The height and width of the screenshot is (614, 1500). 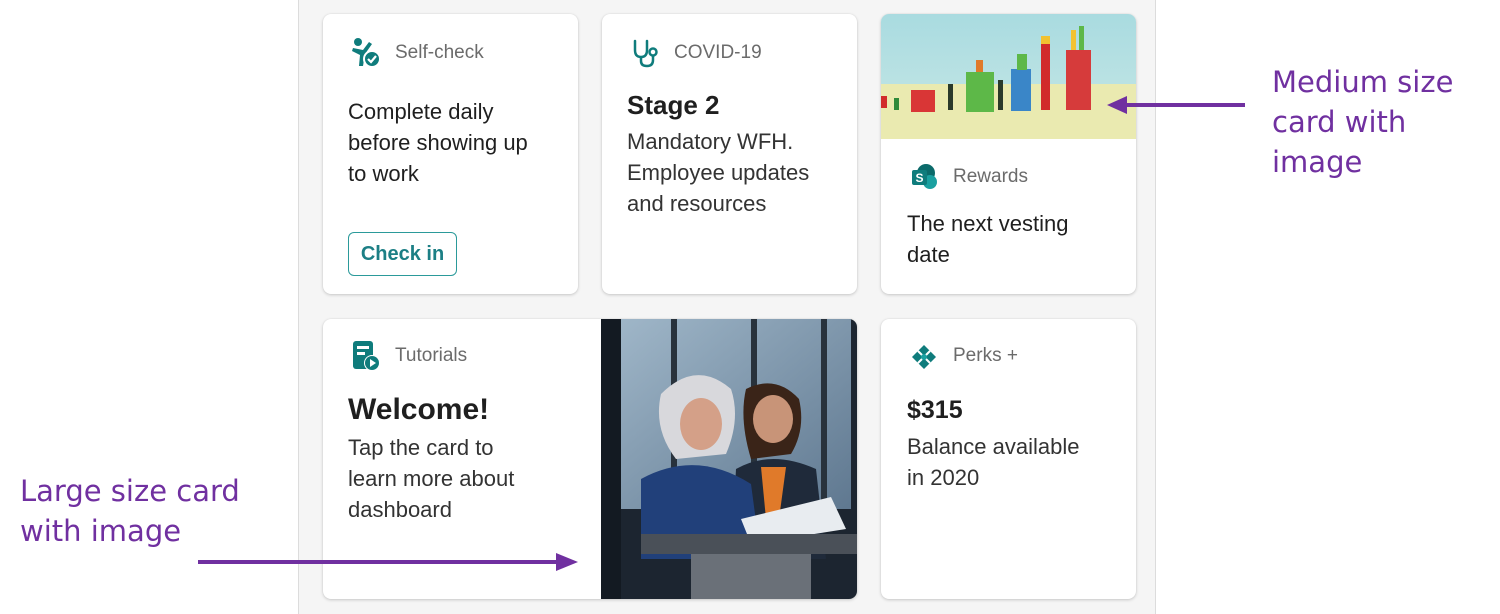 What do you see at coordinates (388, 562) in the screenshot?
I see `large-card-arrow` at bounding box center [388, 562].